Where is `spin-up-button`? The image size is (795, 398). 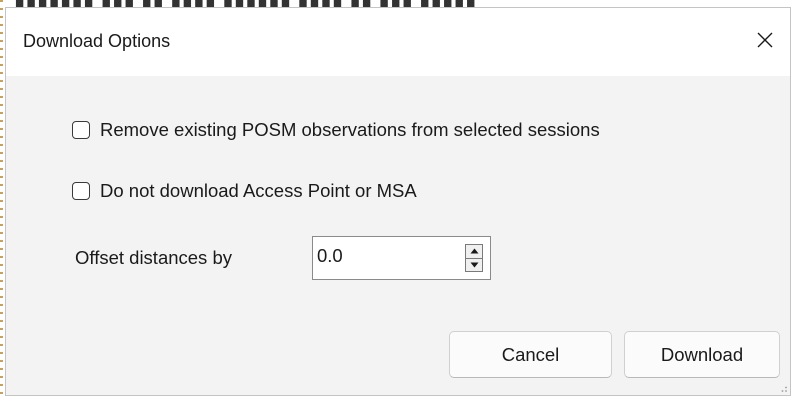
spin-up-button is located at coordinates (474, 251).